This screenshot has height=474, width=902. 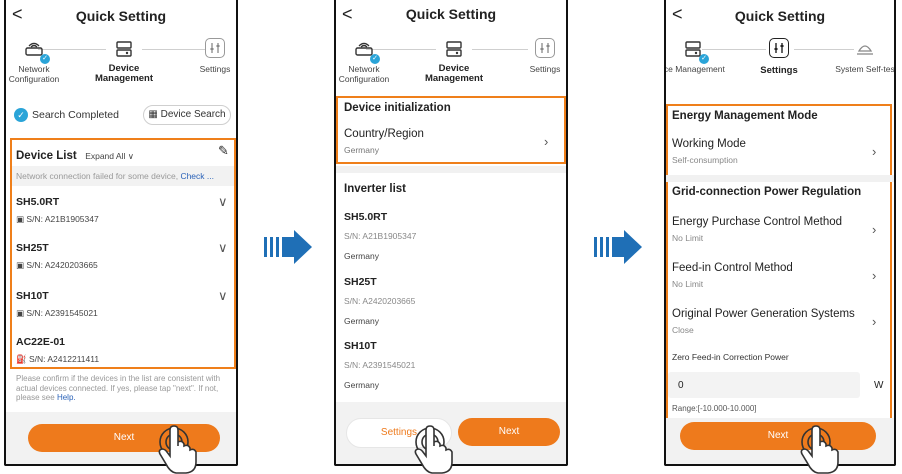 I want to click on device-search-button: ▦ Device Search, so click(x=187, y=115).